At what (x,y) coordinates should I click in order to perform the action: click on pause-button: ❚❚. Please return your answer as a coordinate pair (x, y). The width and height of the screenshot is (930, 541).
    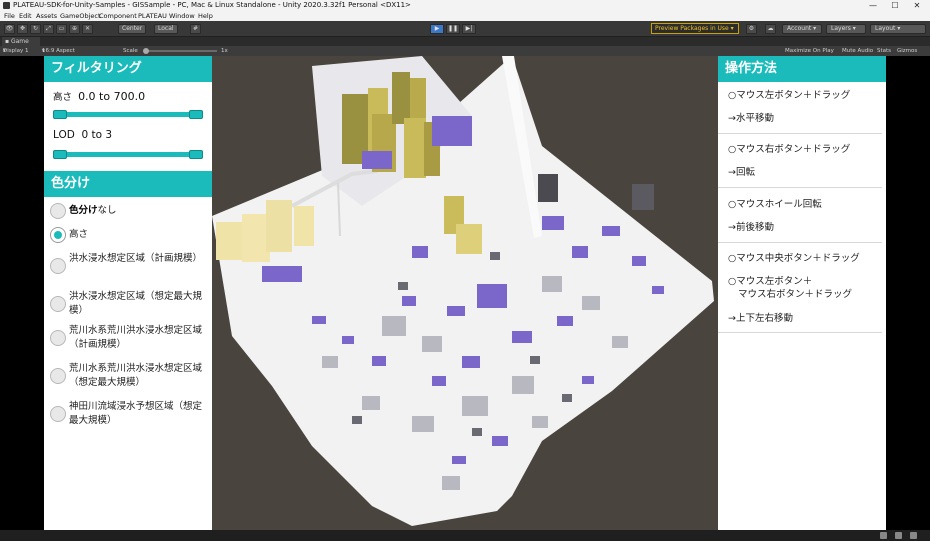
    Looking at the image, I should click on (453, 29).